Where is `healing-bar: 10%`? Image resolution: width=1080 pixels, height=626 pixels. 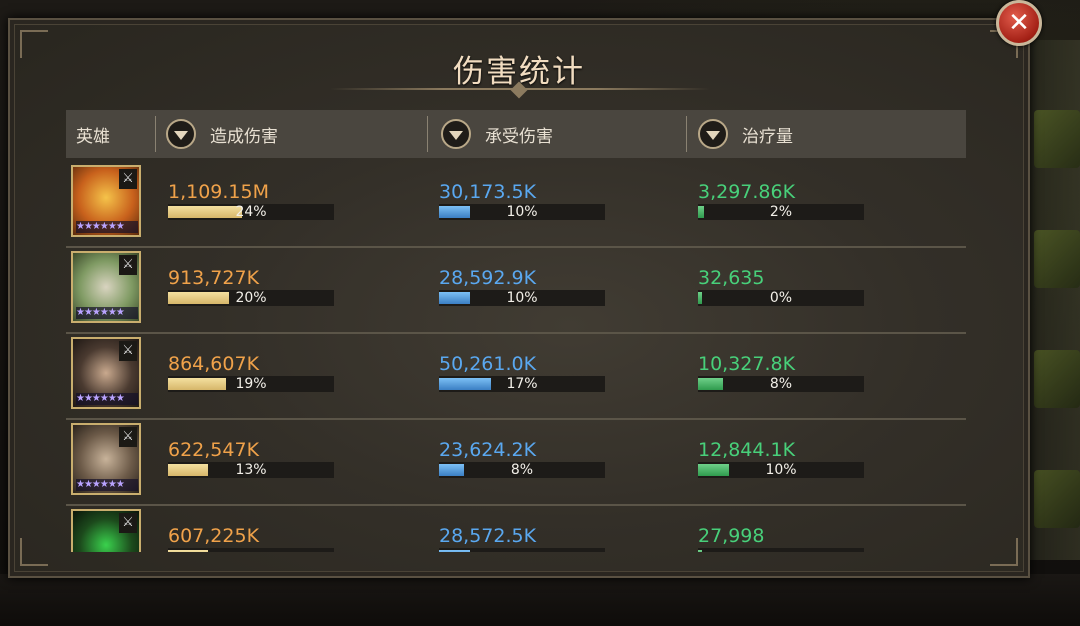
healing-bar: 10% is located at coordinates (781, 470).